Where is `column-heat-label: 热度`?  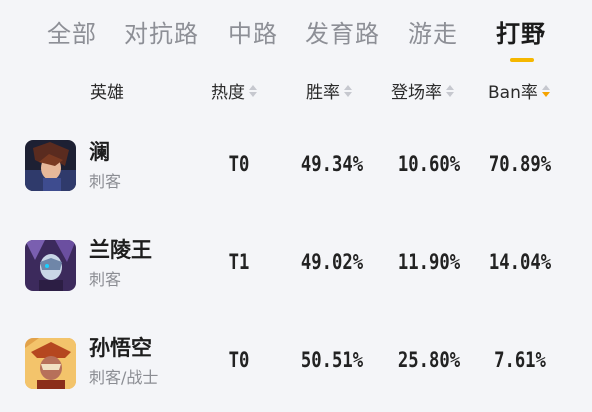
column-heat-label: 热度 is located at coordinates (228, 93).